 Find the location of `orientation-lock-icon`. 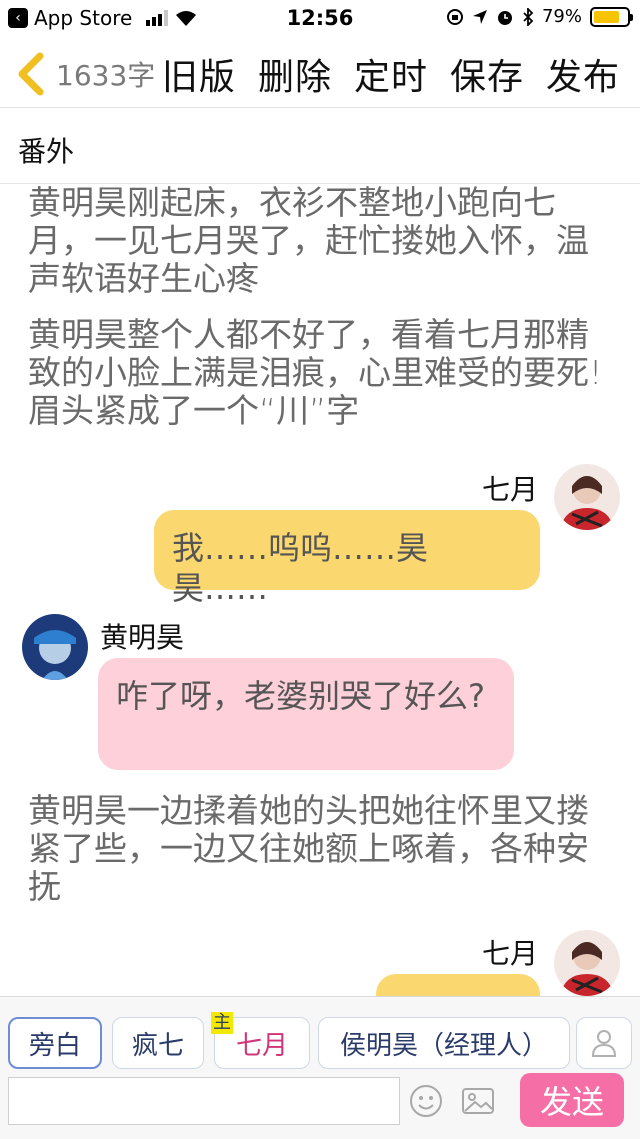

orientation-lock-icon is located at coordinates (454, 16).